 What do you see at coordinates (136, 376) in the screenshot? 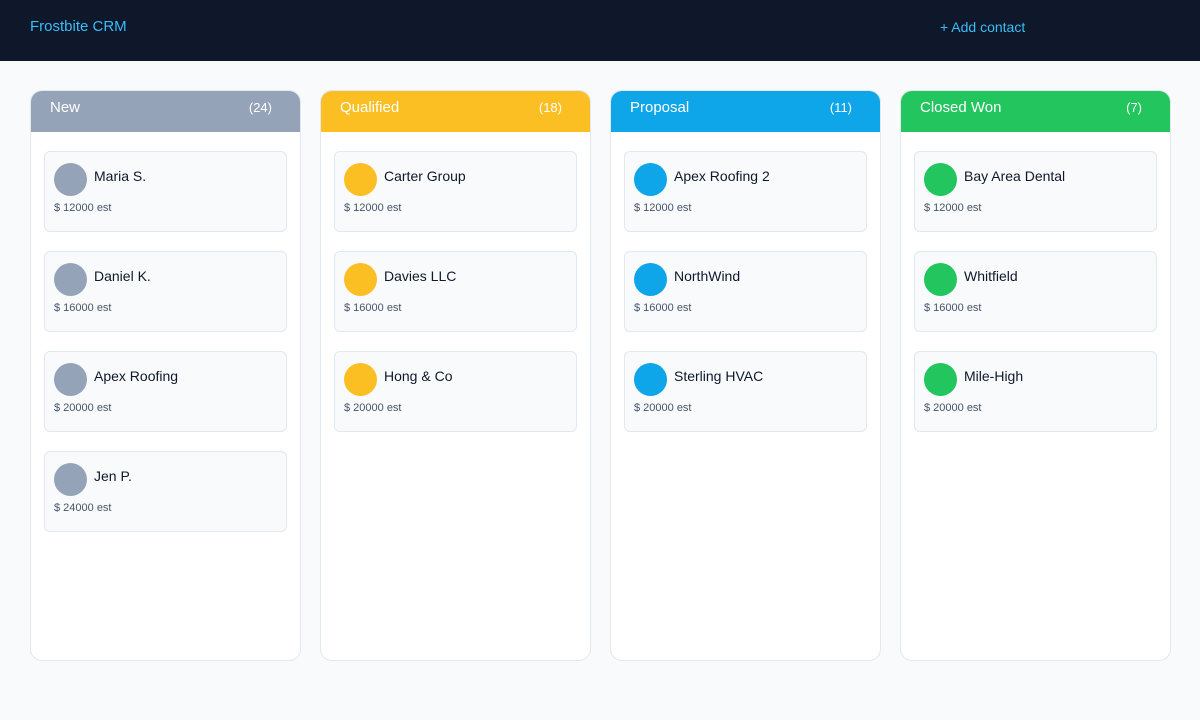
I see `deal-name: Apex Roofing` at bounding box center [136, 376].